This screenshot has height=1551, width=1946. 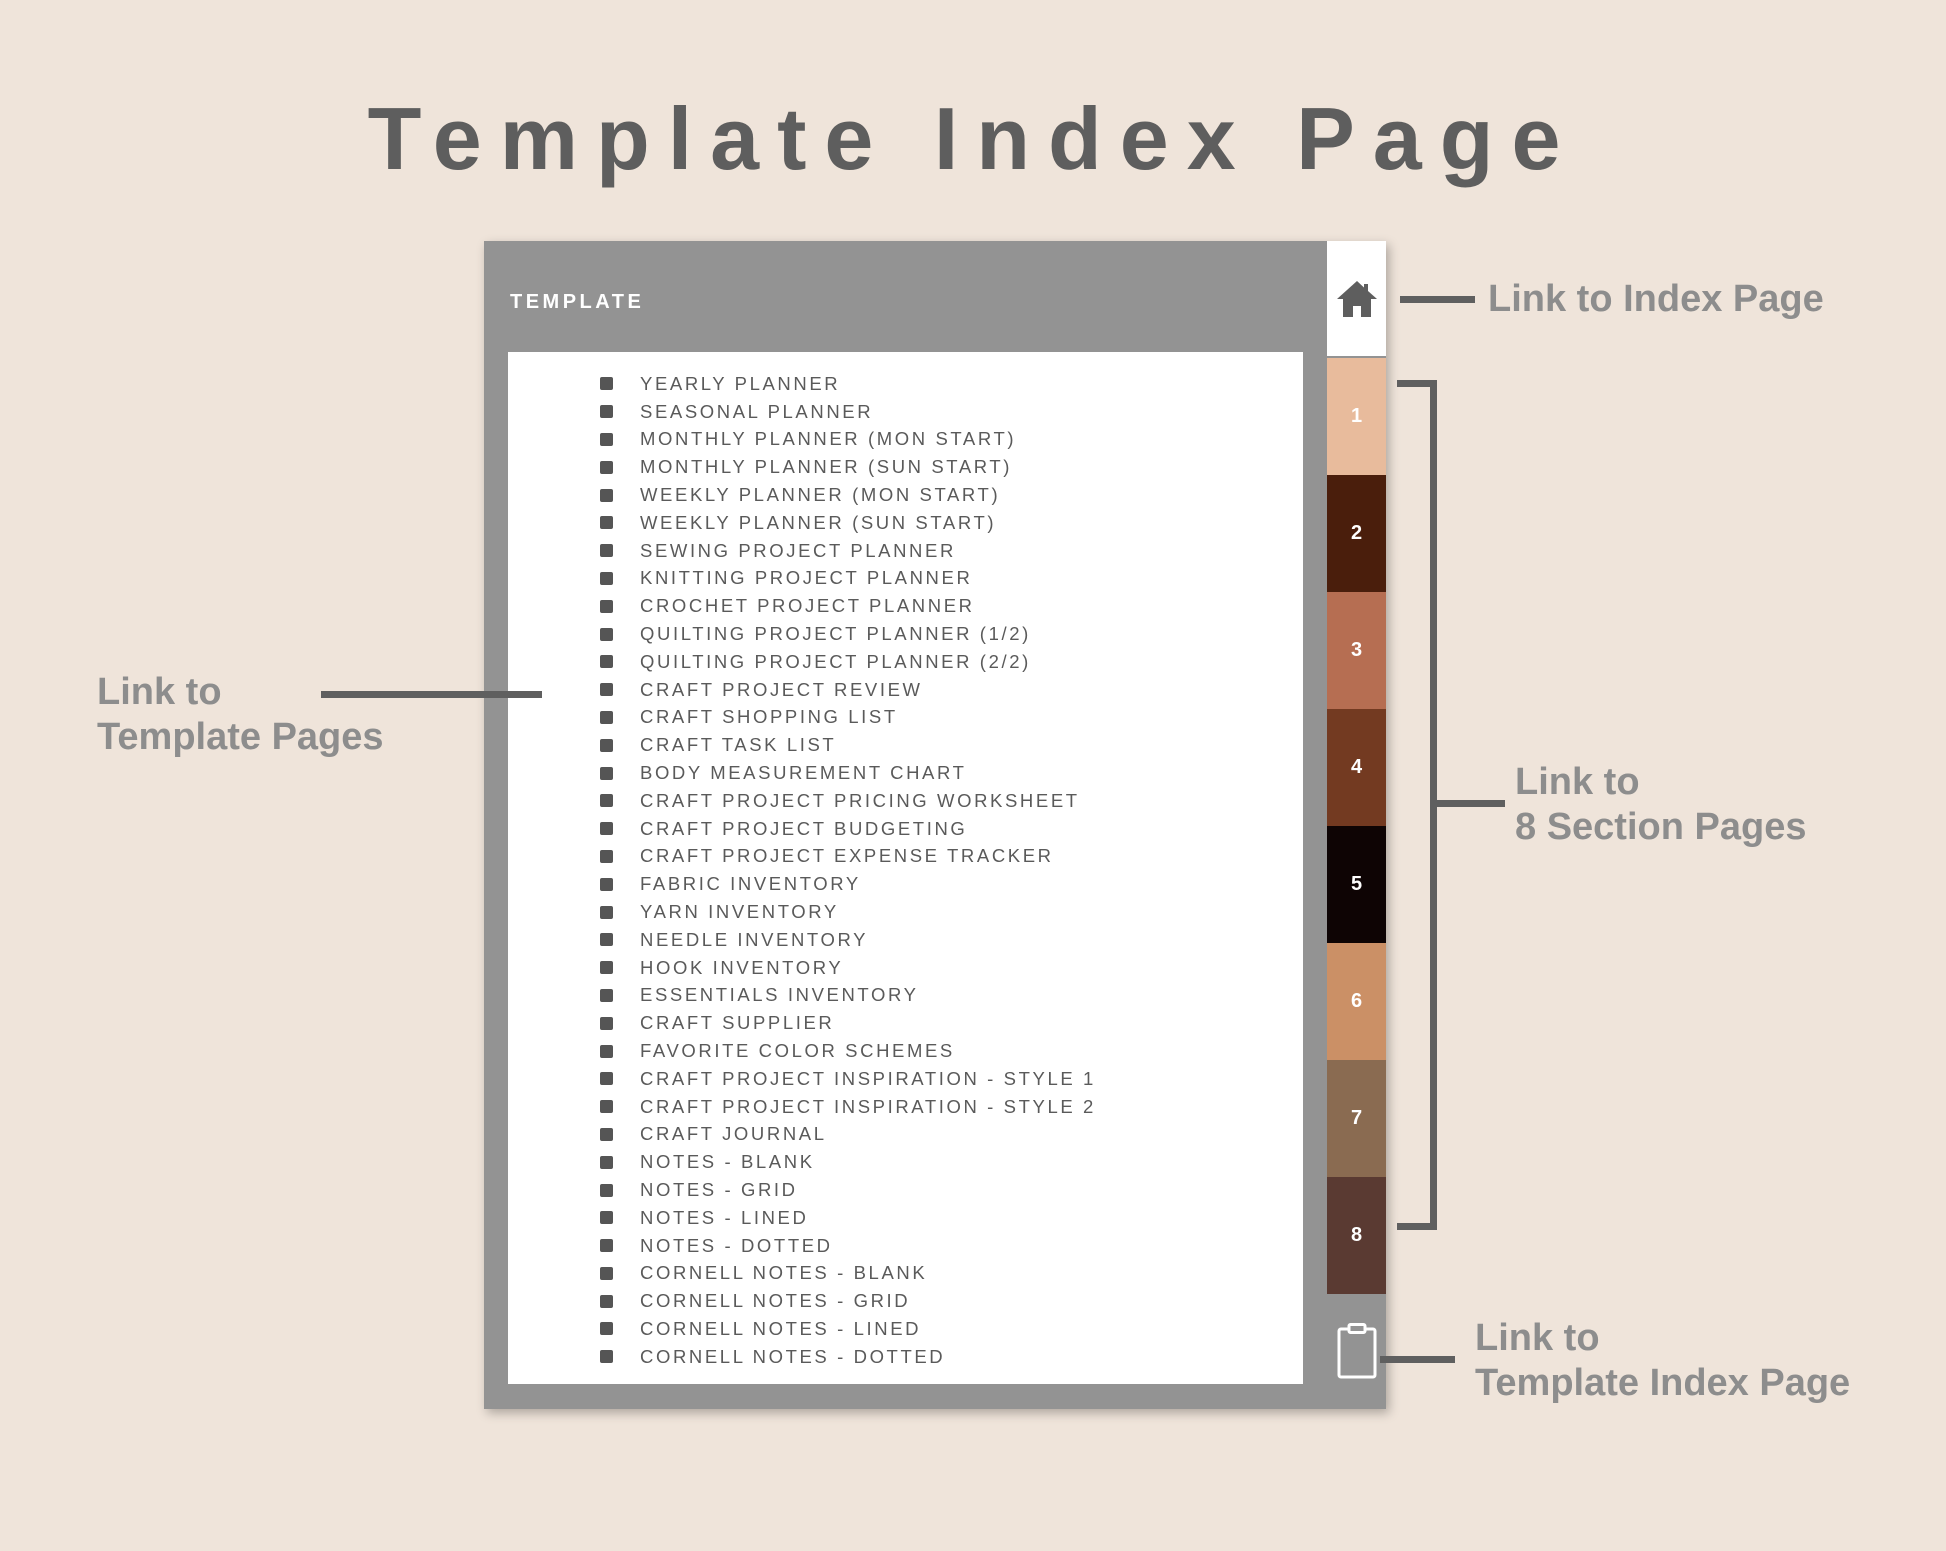 I want to click on template-list-item: FAVORITE COLOR SCHEMES, so click(x=848, y=1051).